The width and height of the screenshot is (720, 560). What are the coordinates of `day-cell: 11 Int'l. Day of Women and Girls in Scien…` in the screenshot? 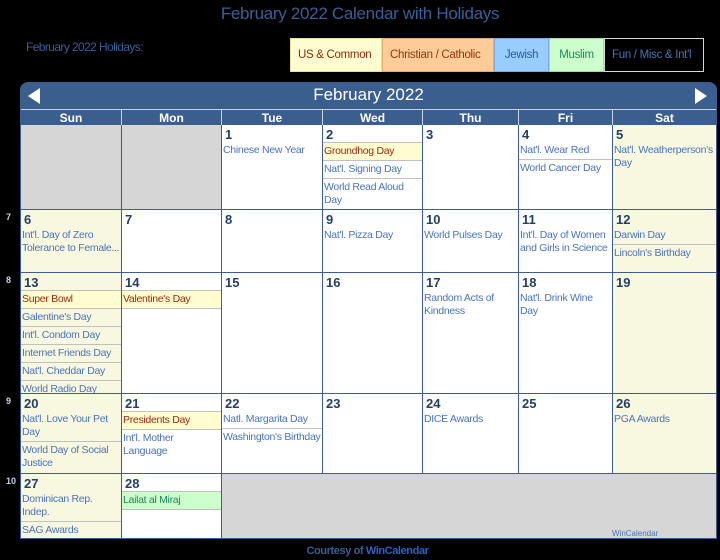 It's located at (565, 241).